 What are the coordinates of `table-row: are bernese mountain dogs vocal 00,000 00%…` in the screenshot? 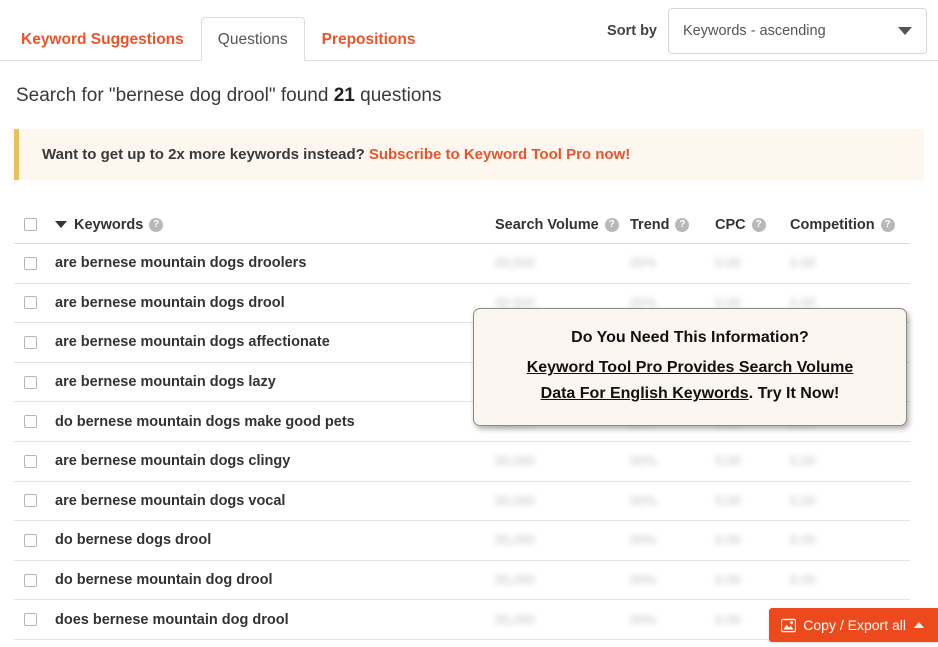 It's located at (462, 502).